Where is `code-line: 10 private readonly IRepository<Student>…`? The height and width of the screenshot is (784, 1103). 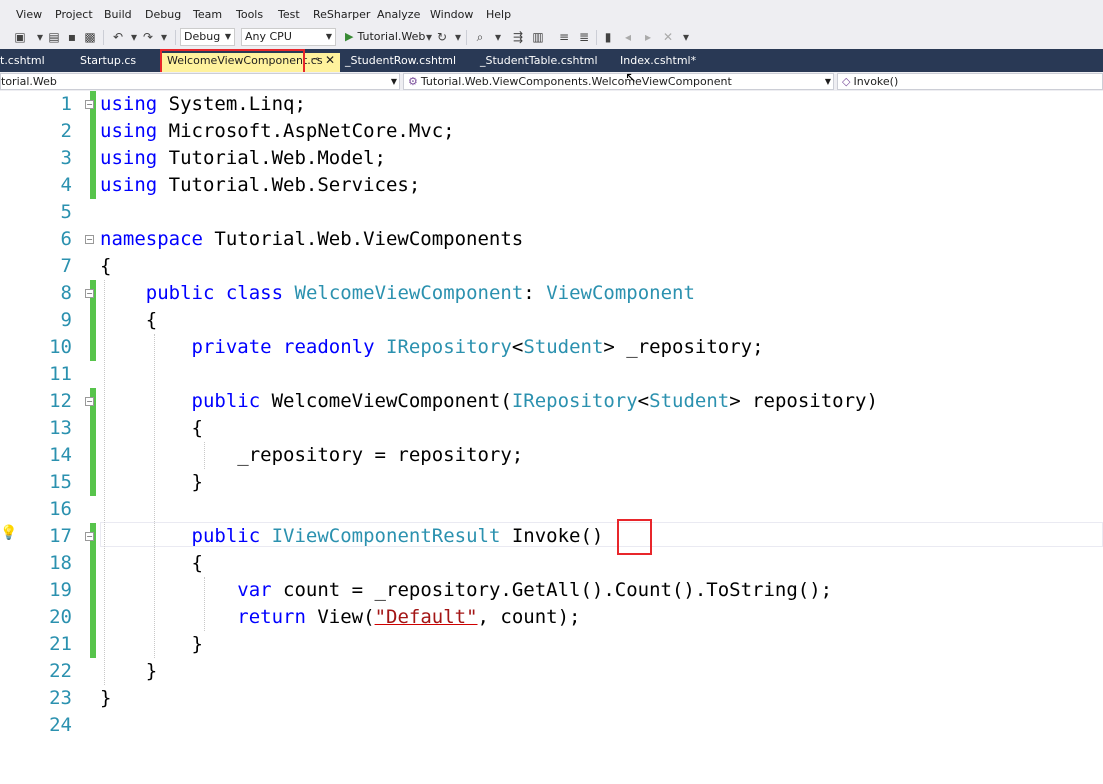
code-line: 10 private readonly IRepository<Student>… is located at coordinates (551, 347).